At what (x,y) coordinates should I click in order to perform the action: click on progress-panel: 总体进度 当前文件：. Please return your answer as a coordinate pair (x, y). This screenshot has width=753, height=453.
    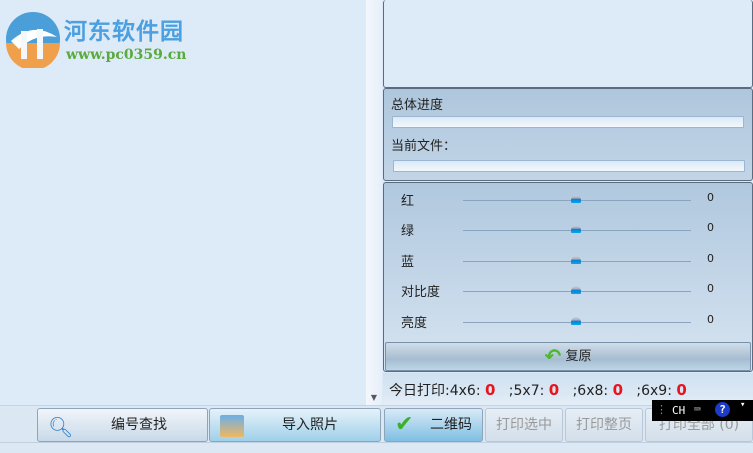
    Looking at the image, I should click on (568, 134).